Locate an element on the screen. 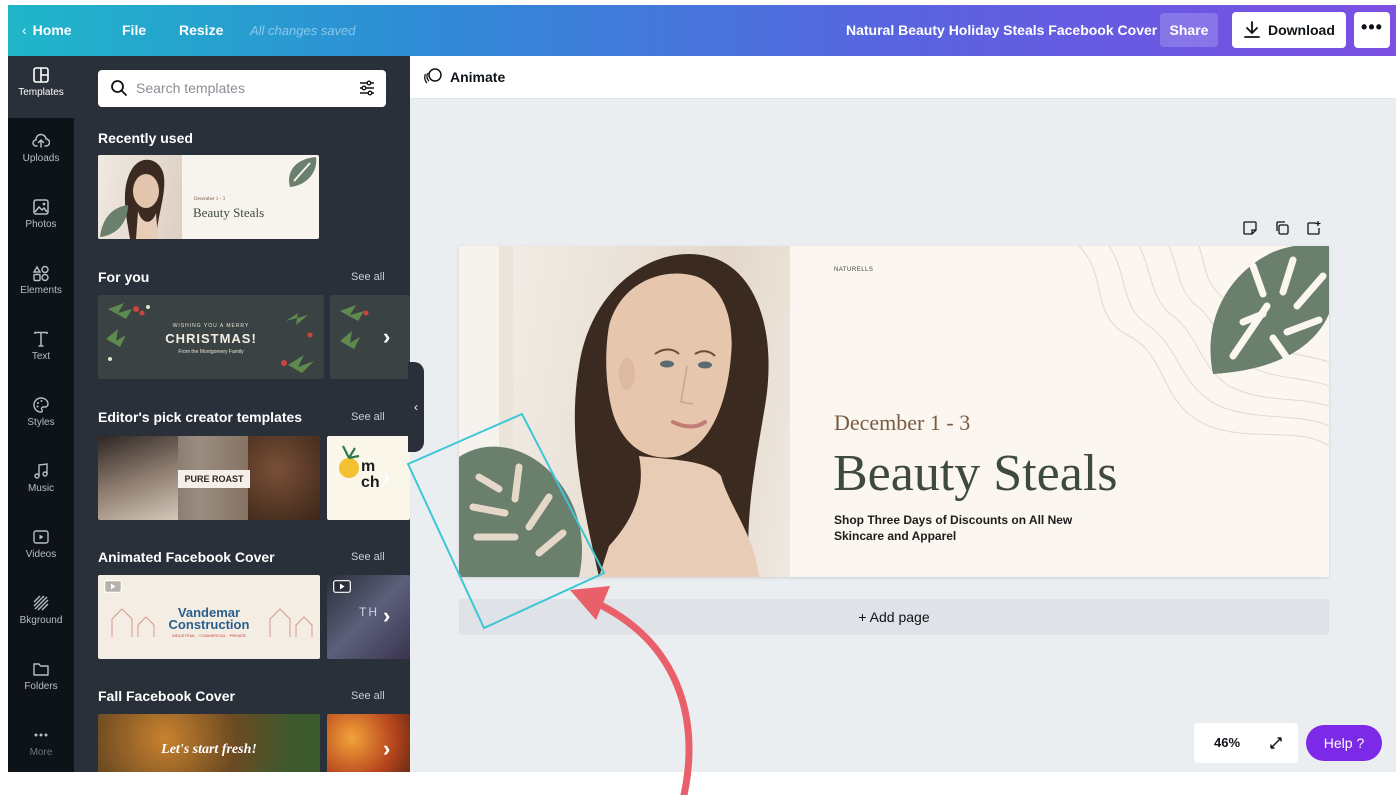 This screenshot has height=795, width=1400. photos-icon is located at coordinates (41, 207).